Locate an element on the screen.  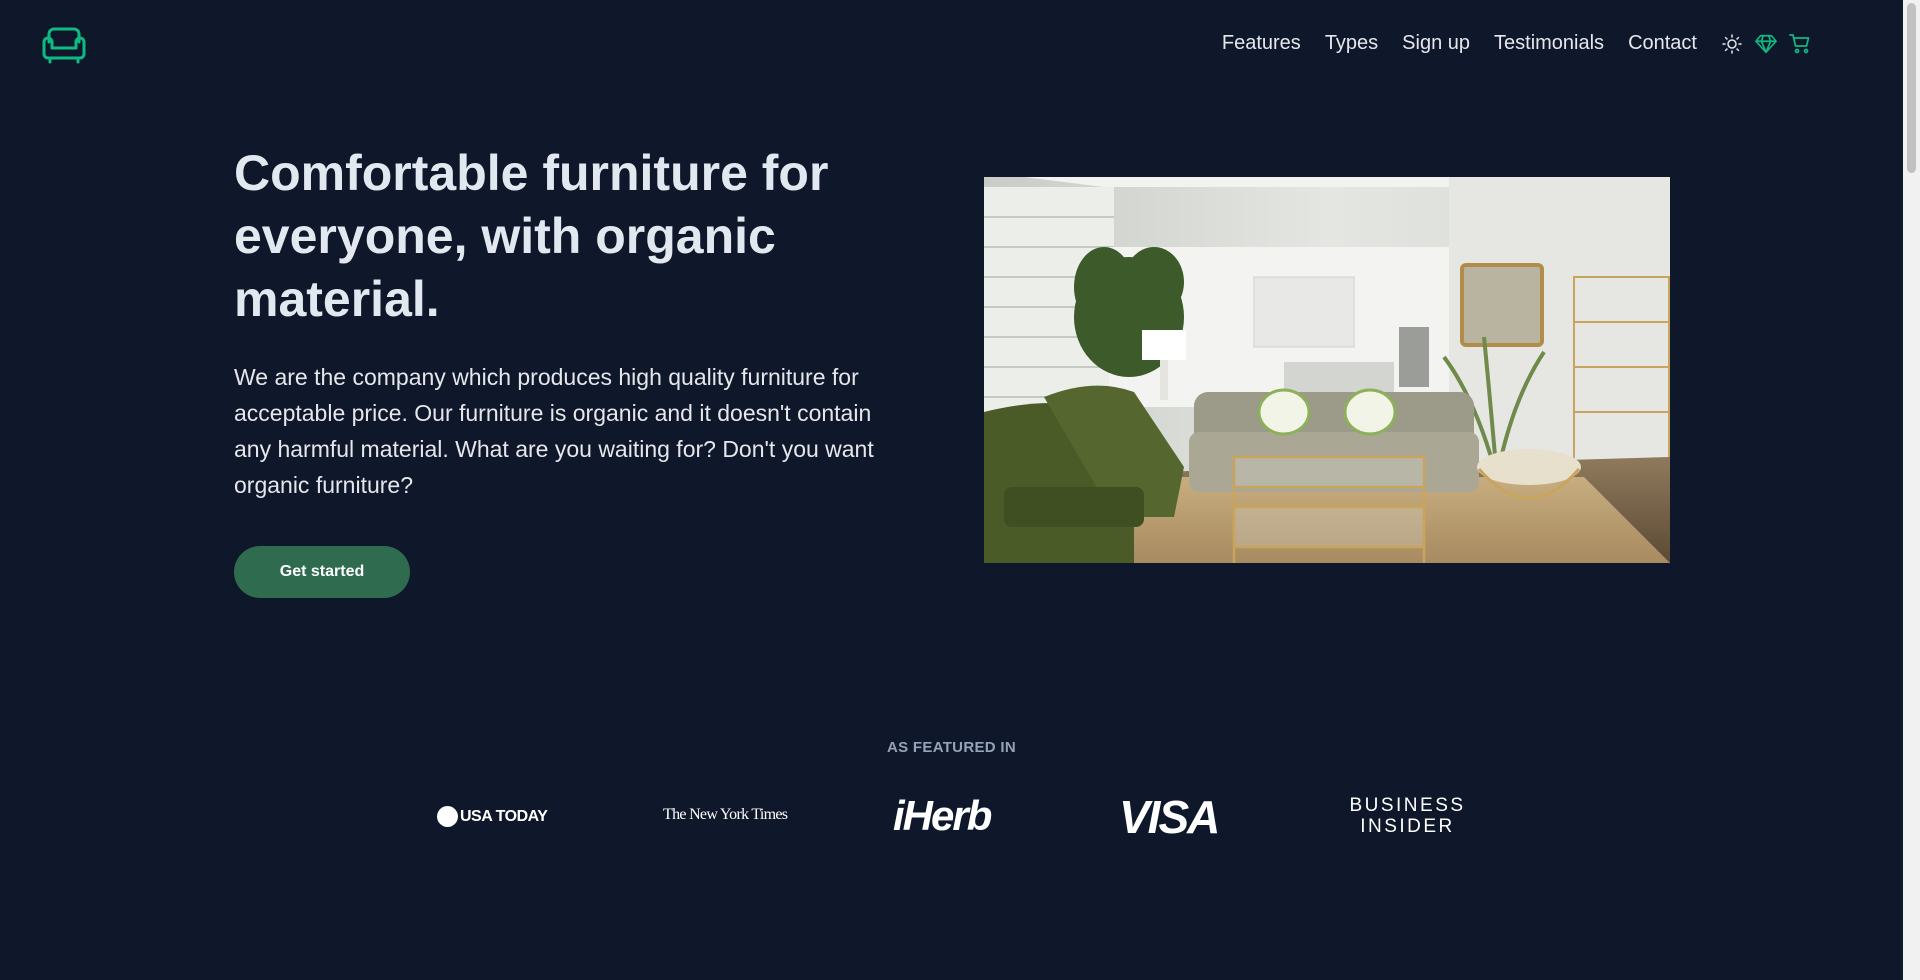
get-started-button: Get started is located at coordinates (322, 572).